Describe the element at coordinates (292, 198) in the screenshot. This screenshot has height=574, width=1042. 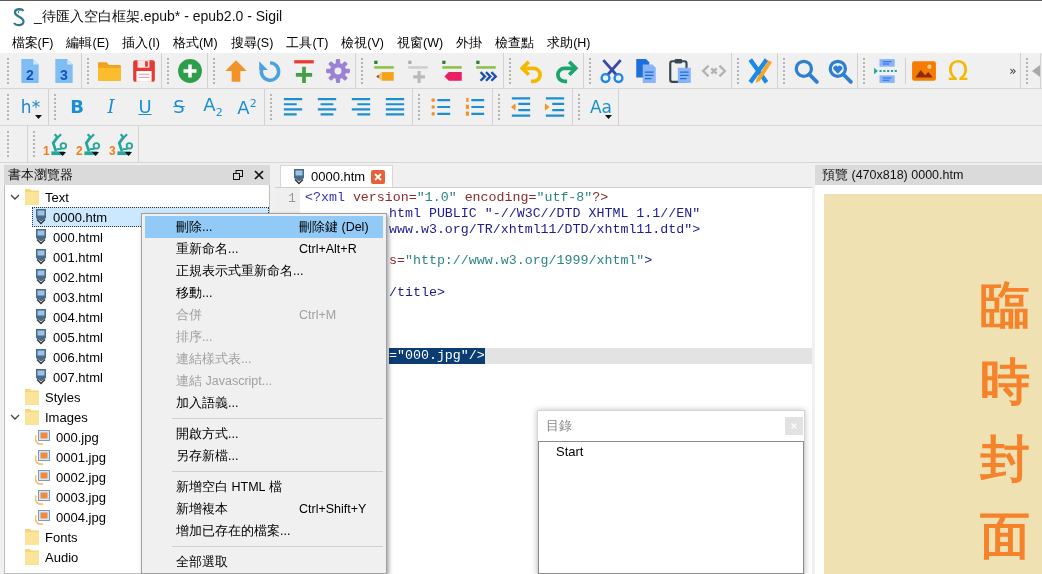
I see `line-number: 1` at that location.